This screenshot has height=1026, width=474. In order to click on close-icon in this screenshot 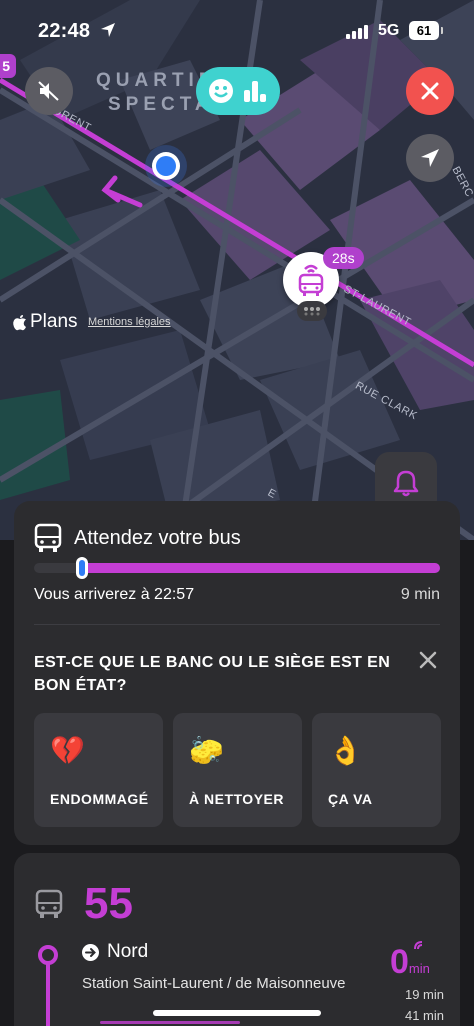, I will do `click(430, 91)`.